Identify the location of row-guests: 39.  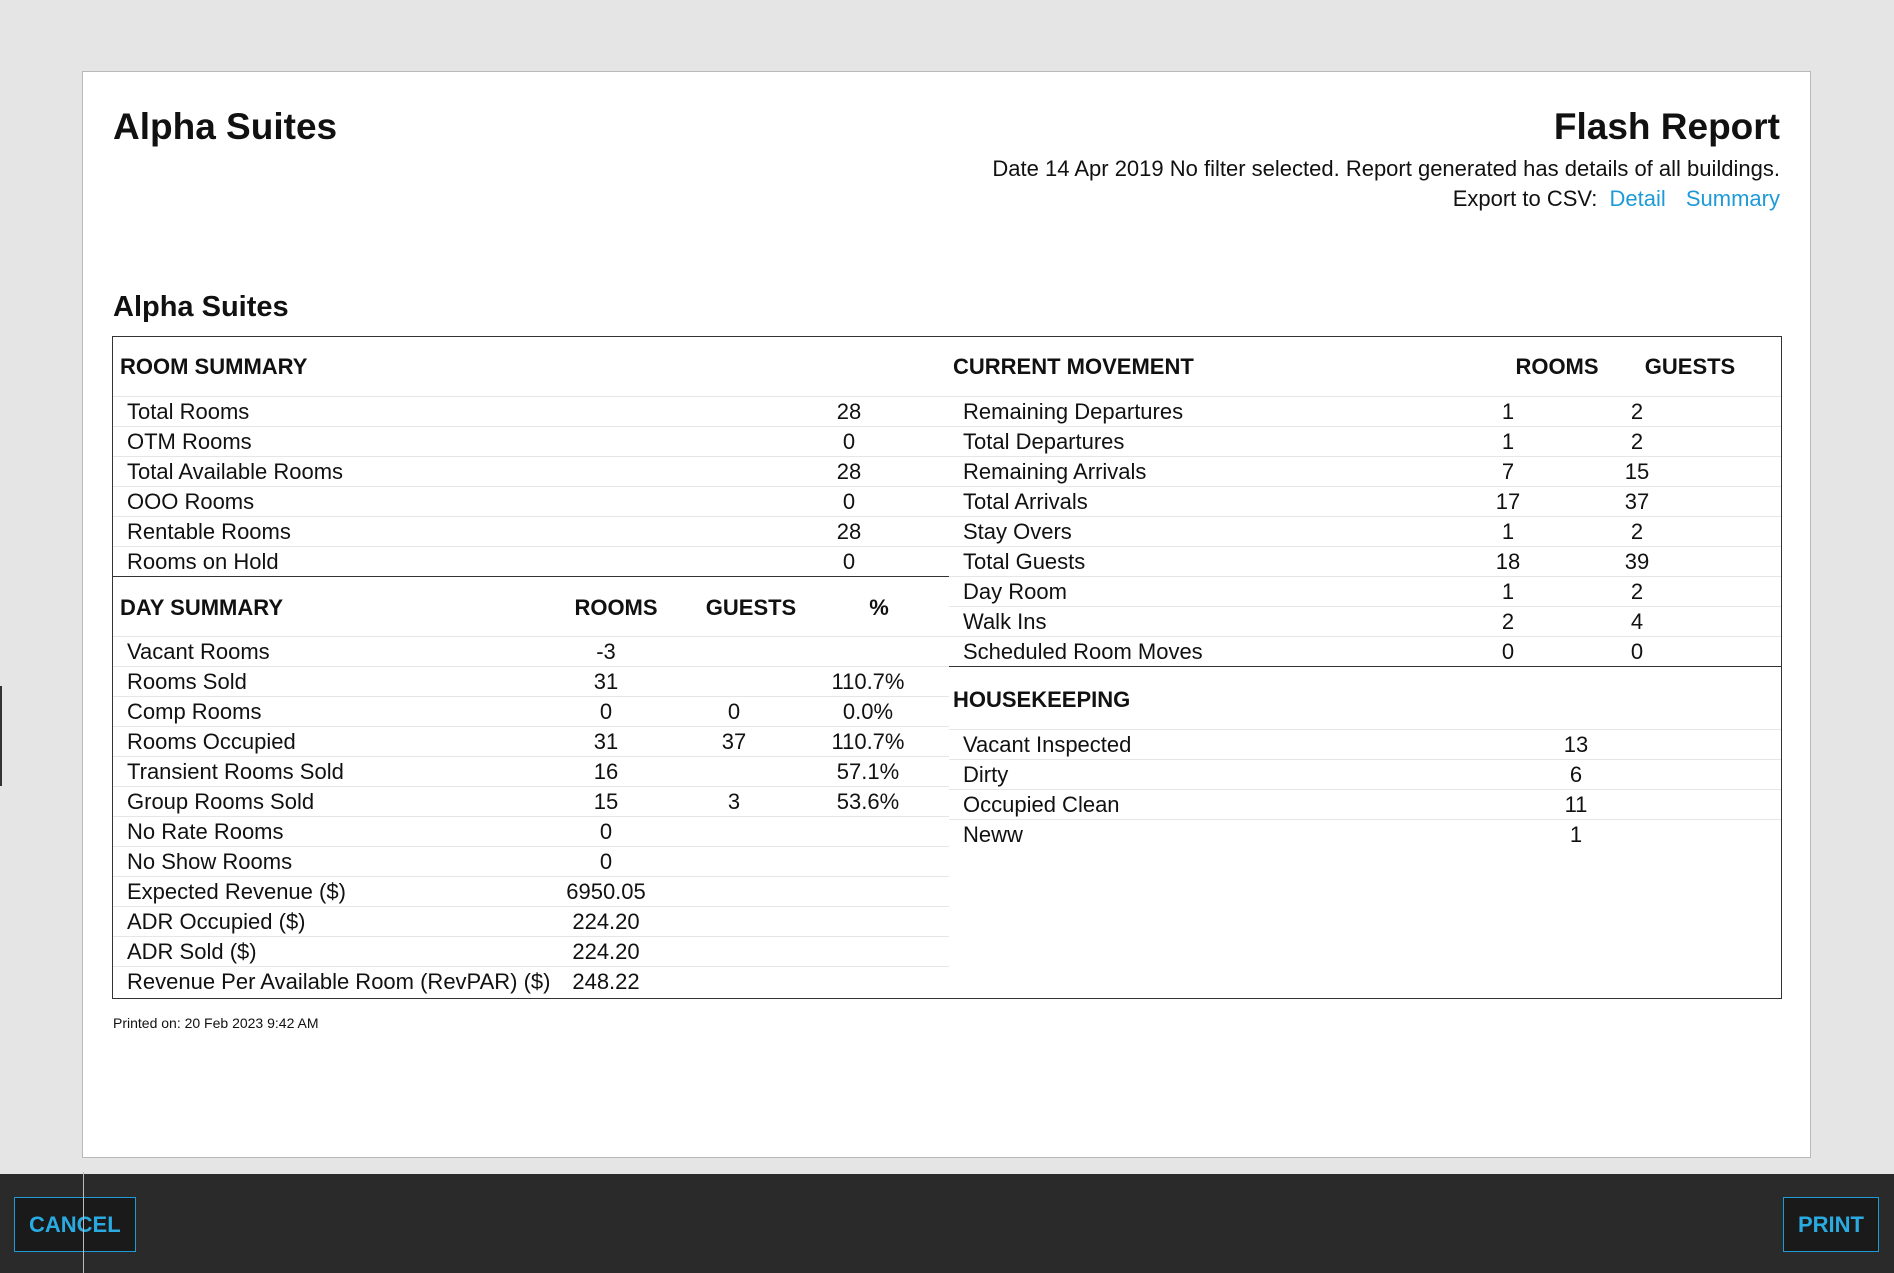
(1637, 561).